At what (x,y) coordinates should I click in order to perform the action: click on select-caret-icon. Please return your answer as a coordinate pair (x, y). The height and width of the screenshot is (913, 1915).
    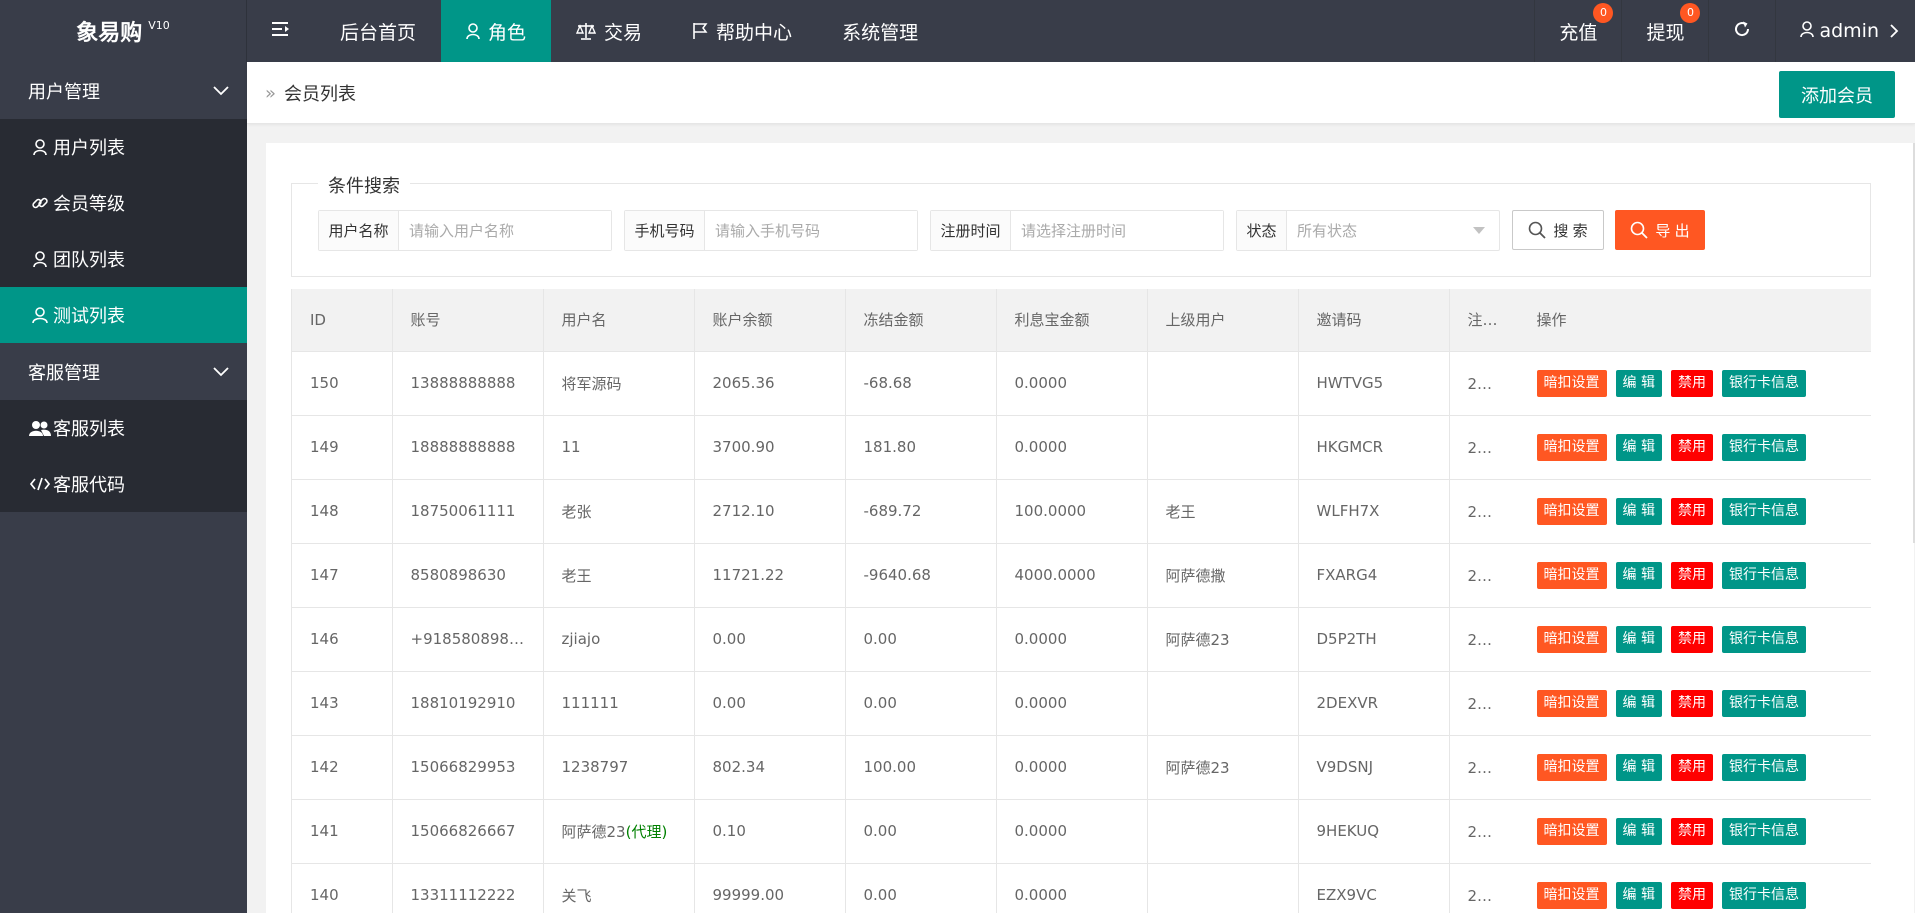
    Looking at the image, I should click on (1486, 230).